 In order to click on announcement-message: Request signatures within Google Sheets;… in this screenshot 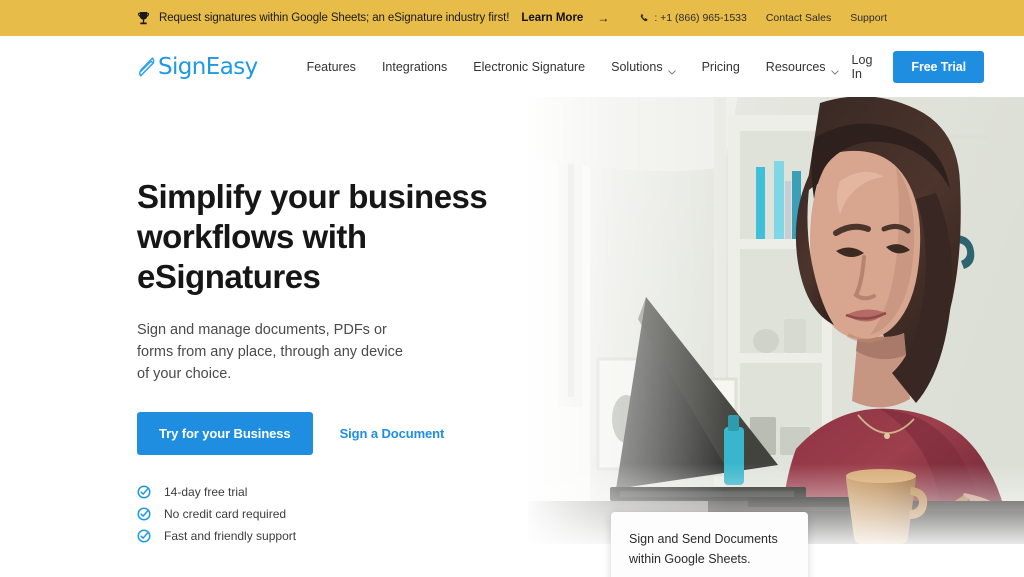, I will do `click(373, 18)`.